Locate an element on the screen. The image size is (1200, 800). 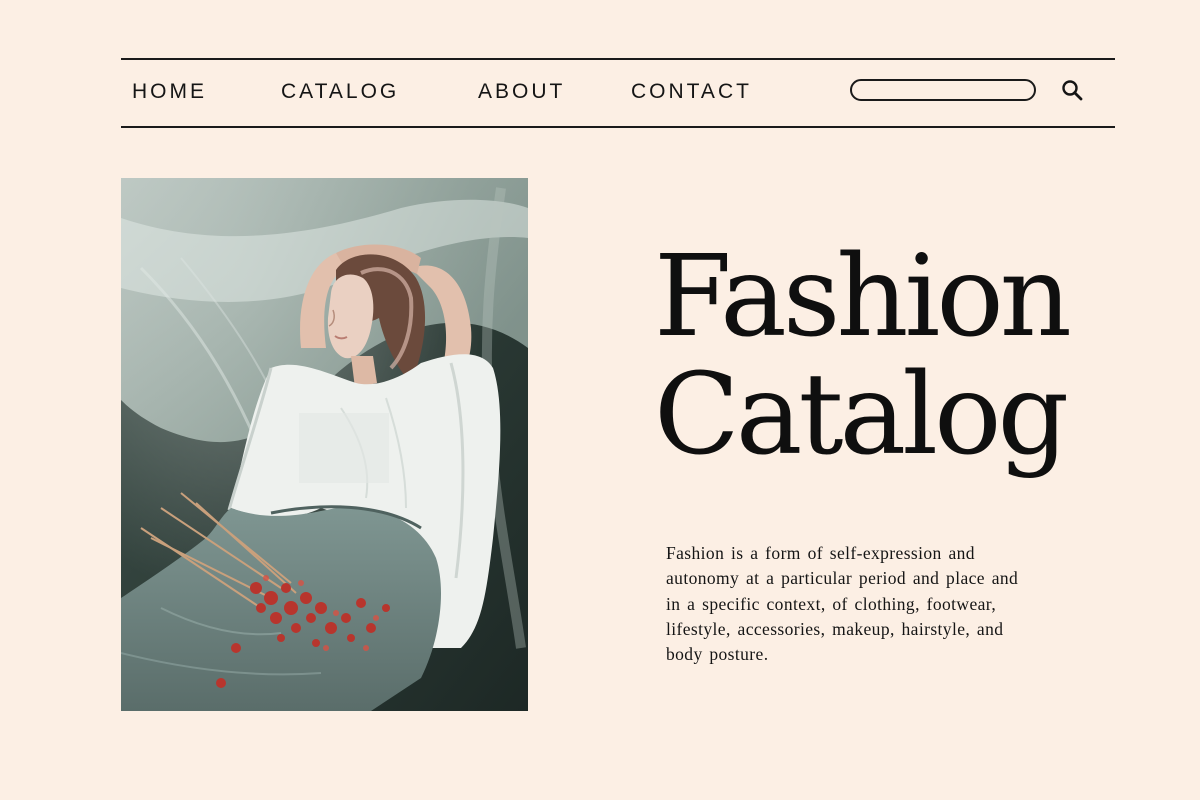
main-nav: HOME CATALOG ABOUT CONTACT is located at coordinates (618, 93).